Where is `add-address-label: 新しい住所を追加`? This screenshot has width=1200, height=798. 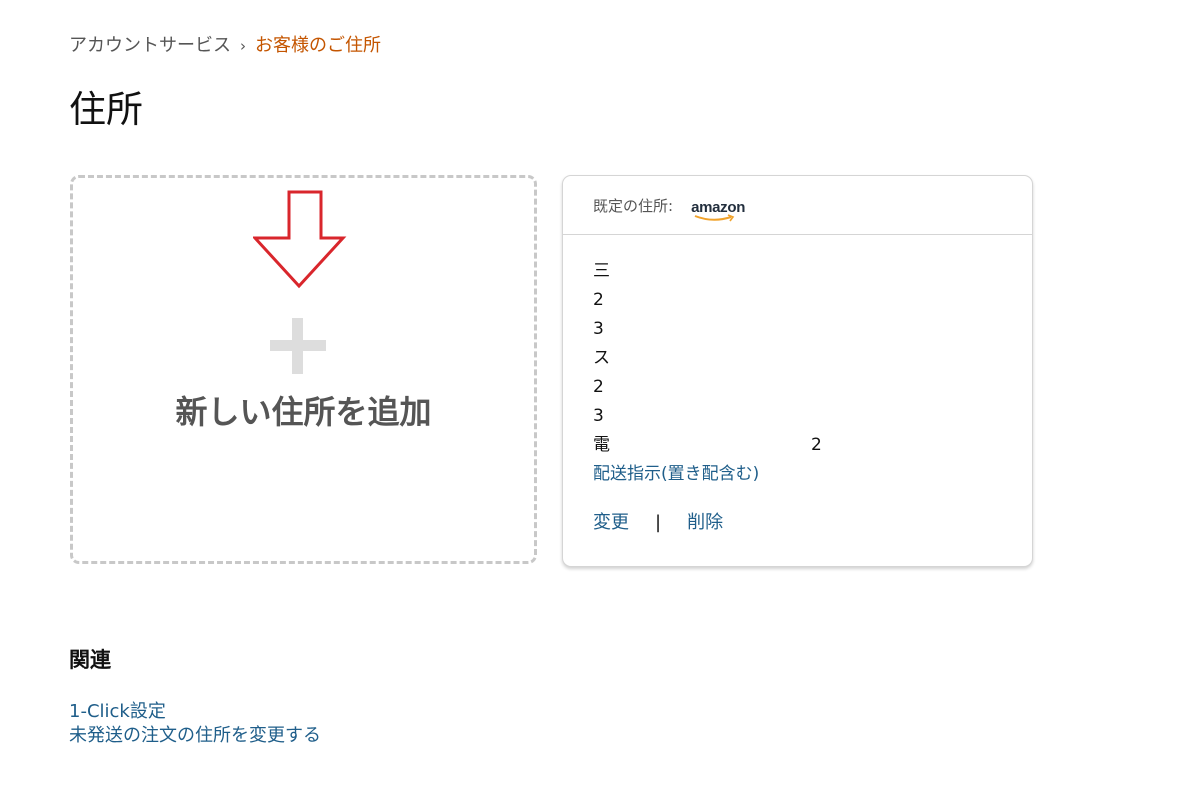 add-address-label: 新しい住所を追加 is located at coordinates (303, 412).